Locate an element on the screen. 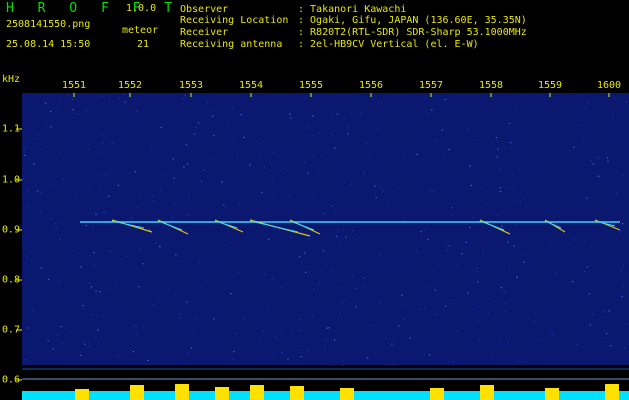  time-tick: 1559 is located at coordinates (550, 85).